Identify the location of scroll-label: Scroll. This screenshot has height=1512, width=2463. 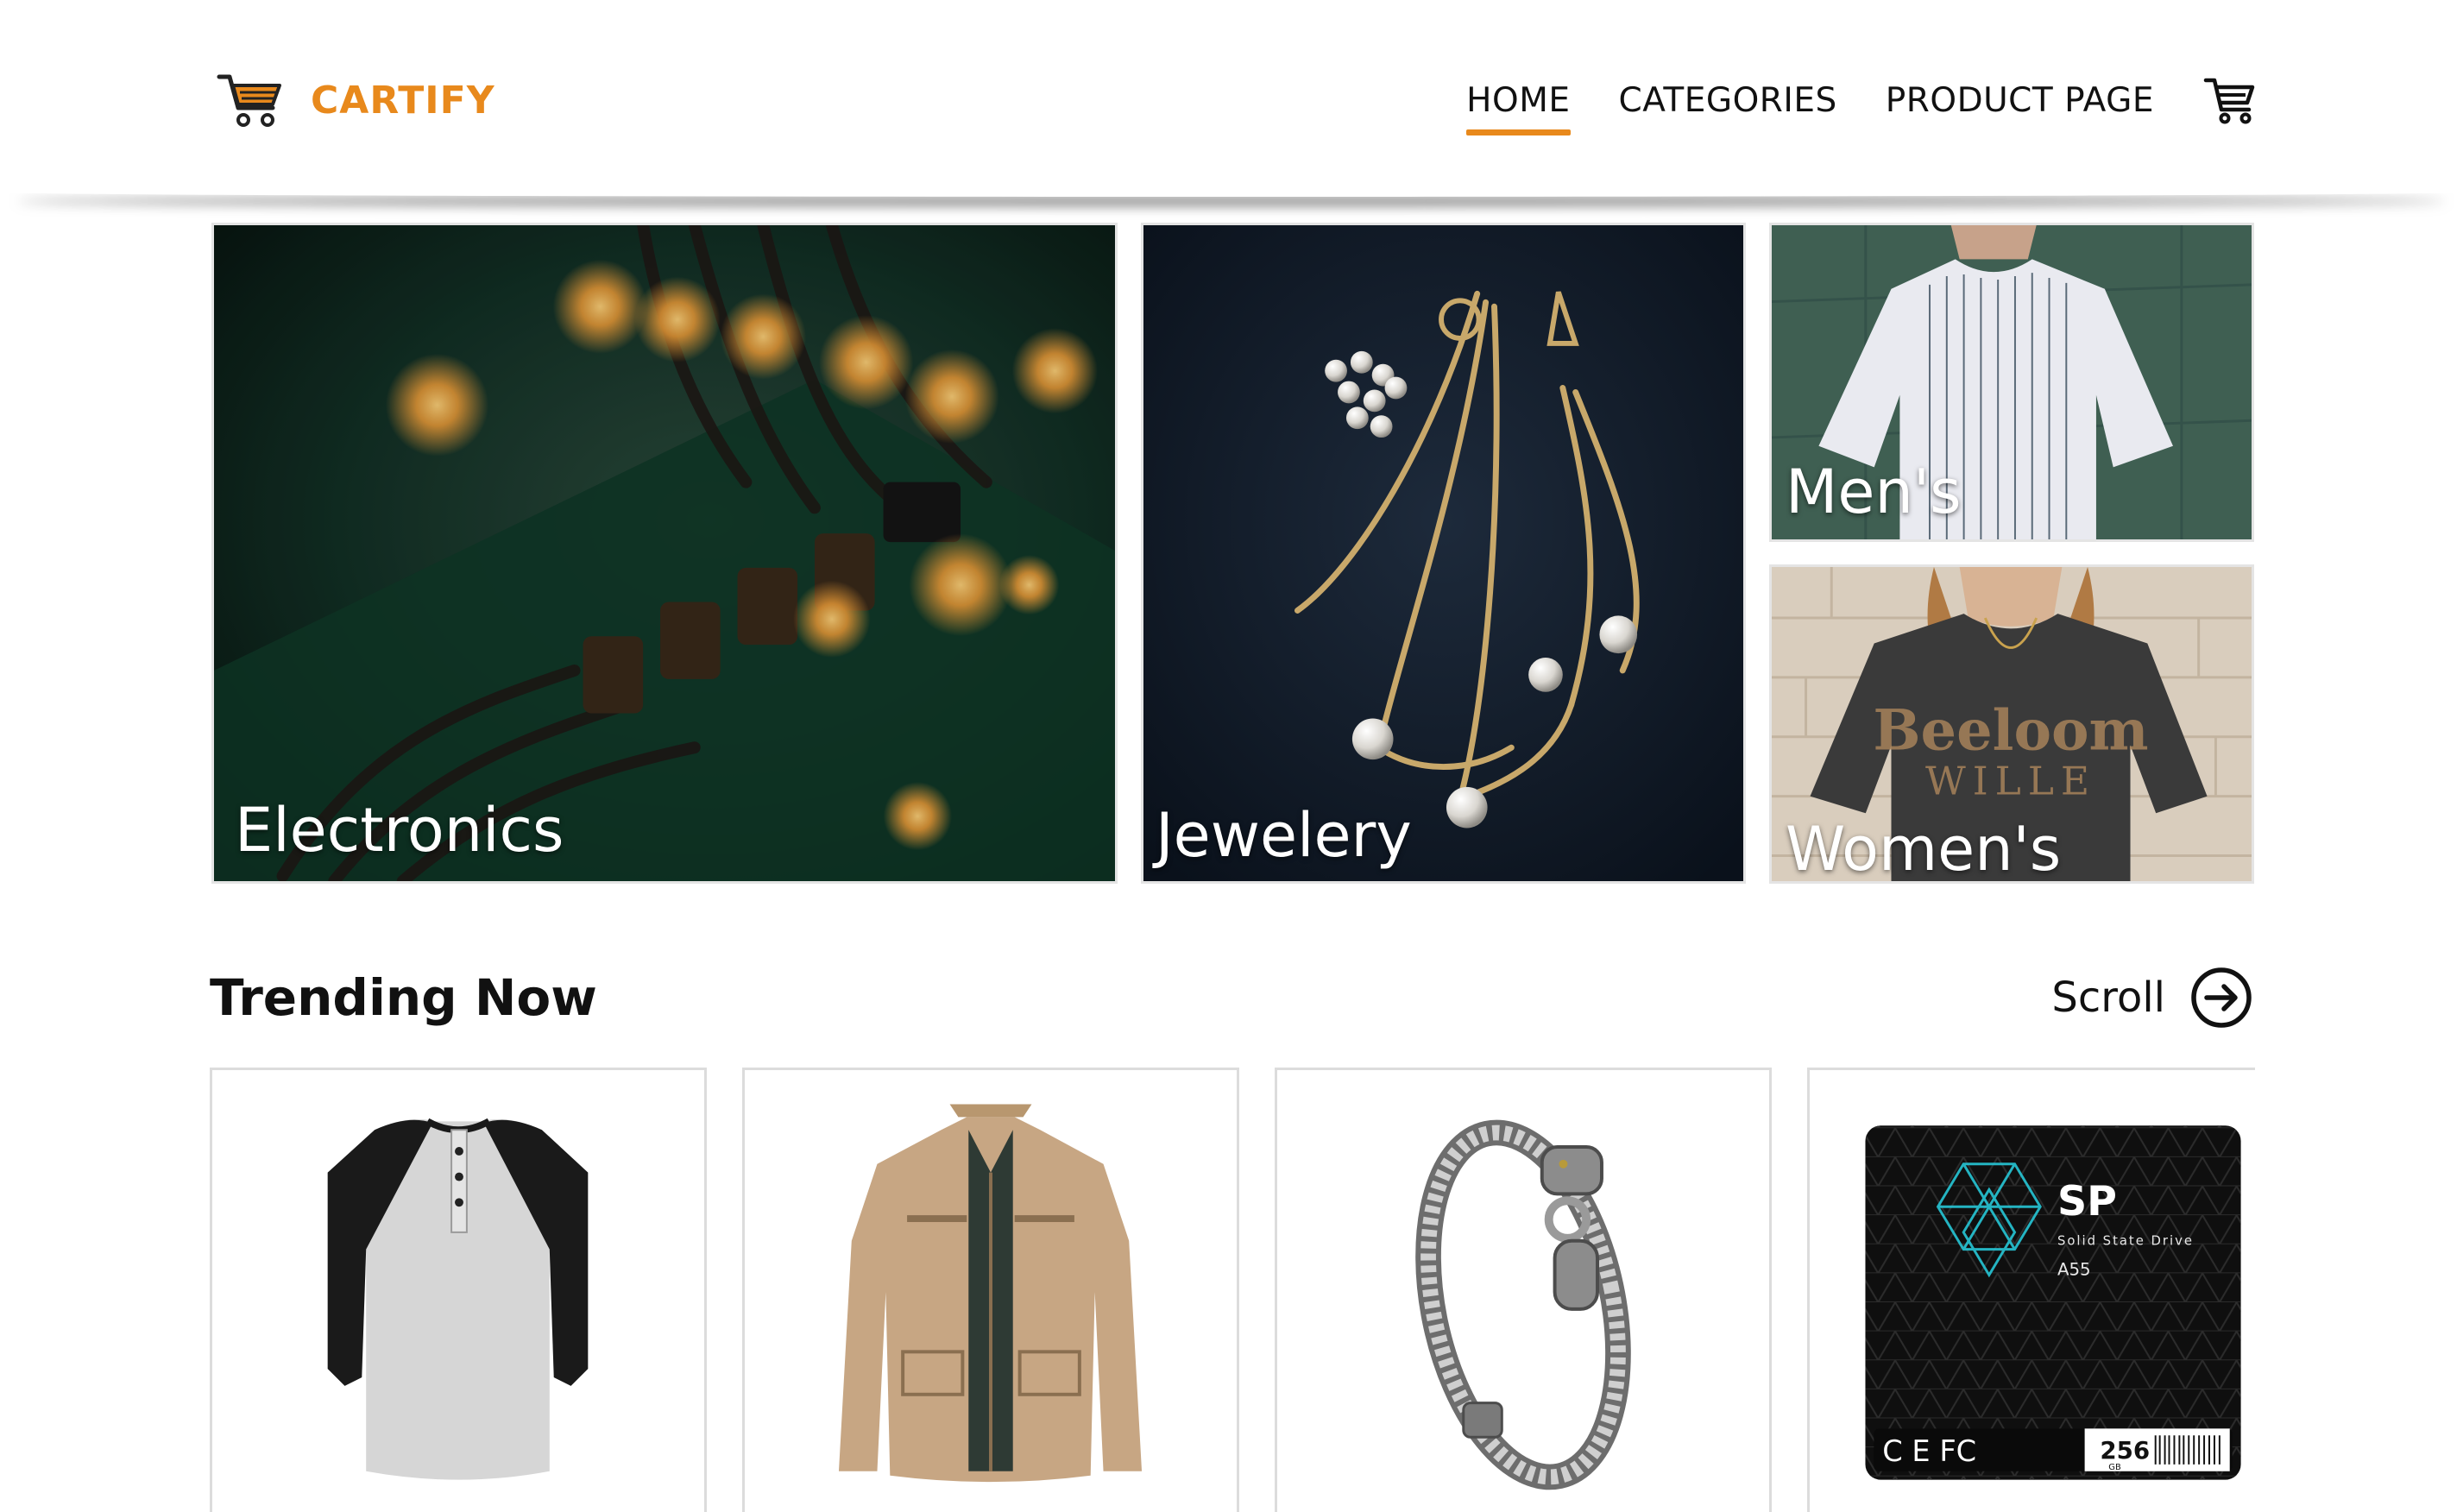
(2108, 998).